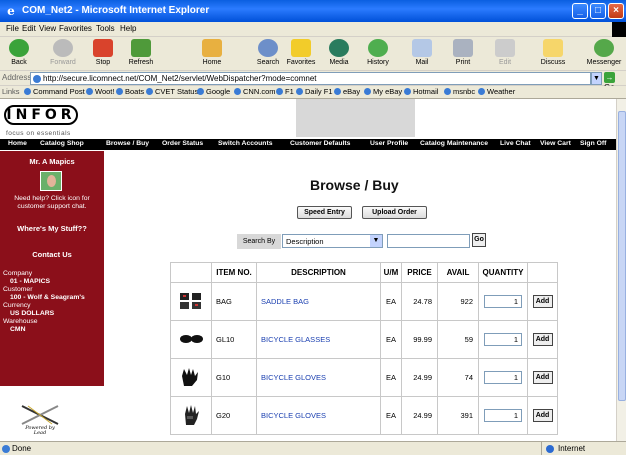 The image size is (626, 455). Describe the element at coordinates (52, 254) in the screenshot. I see `contact-us-link: Contact Us` at that location.